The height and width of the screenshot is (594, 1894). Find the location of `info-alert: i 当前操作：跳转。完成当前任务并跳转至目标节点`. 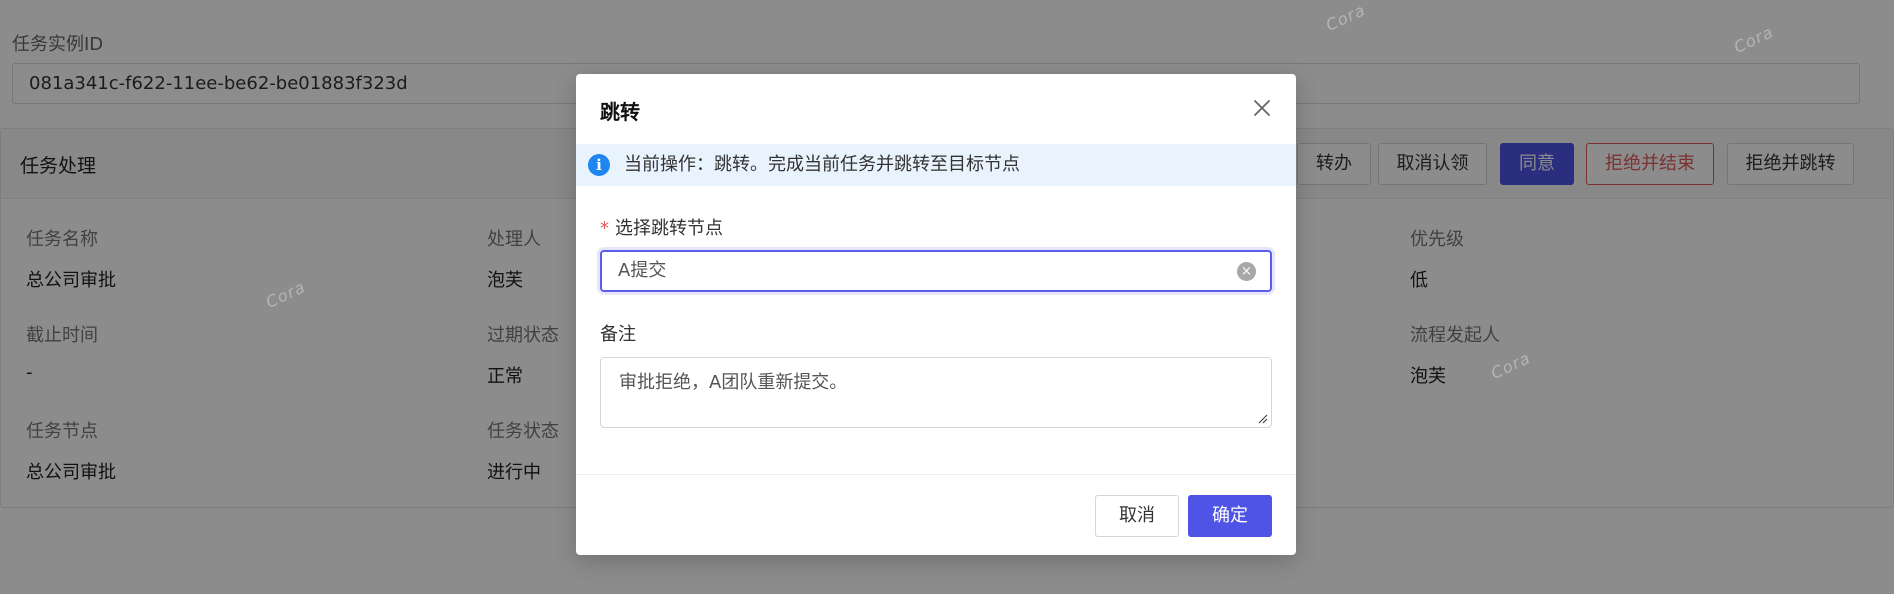

info-alert: i 当前操作：跳转。完成当前任务并跳转至目标节点 is located at coordinates (936, 165).